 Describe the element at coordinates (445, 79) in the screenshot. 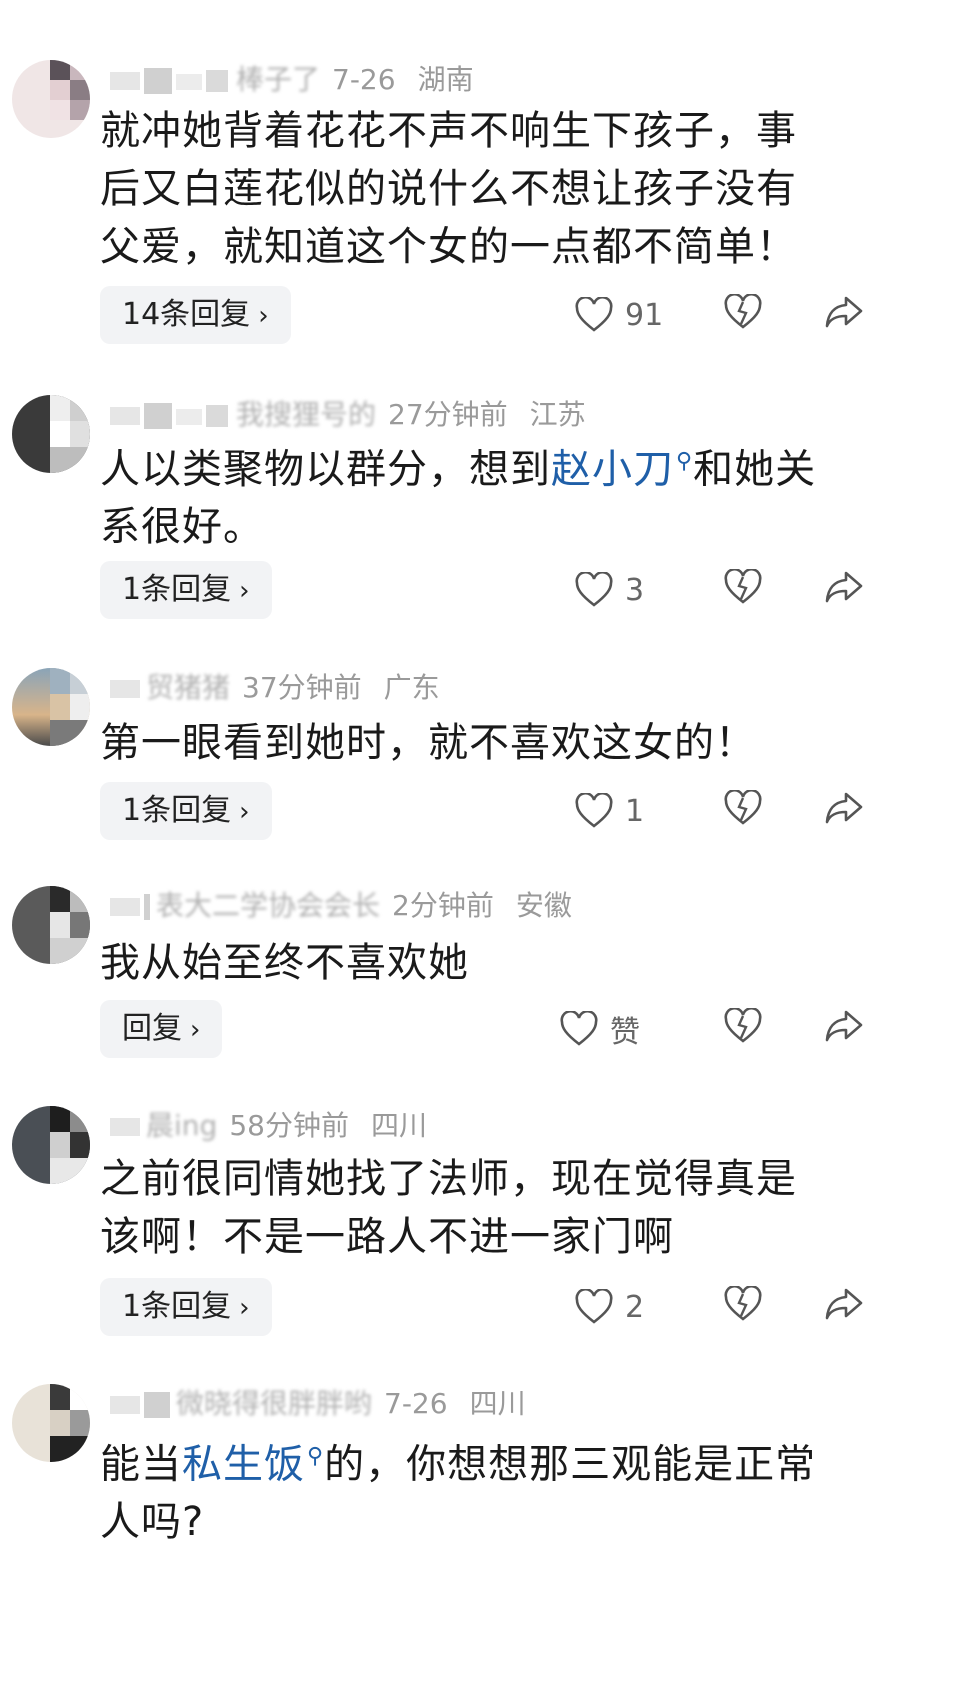

I see `comment-location: 湖南` at that location.